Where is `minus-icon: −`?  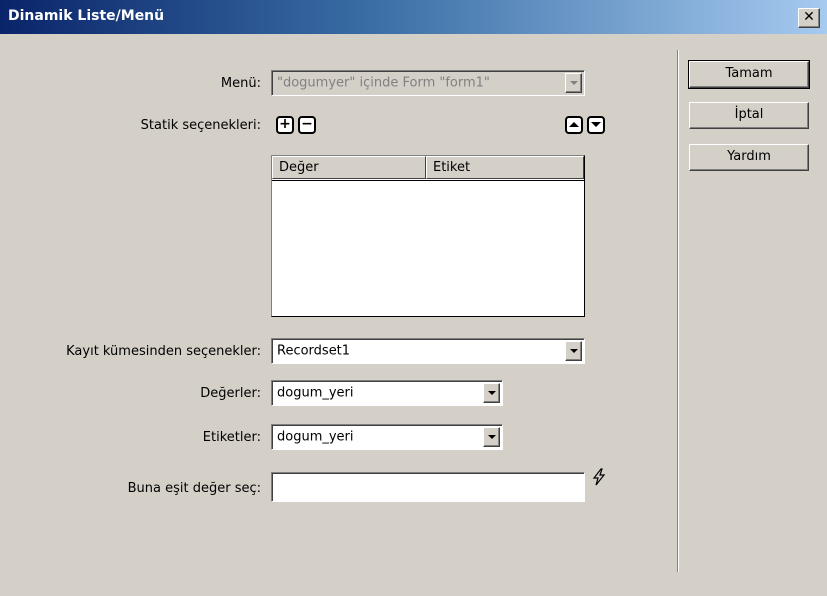
minus-icon: − is located at coordinates (307, 124).